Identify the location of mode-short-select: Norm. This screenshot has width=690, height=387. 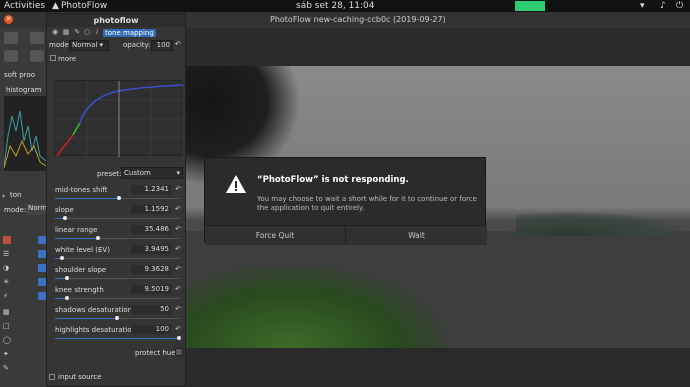
(37, 209).